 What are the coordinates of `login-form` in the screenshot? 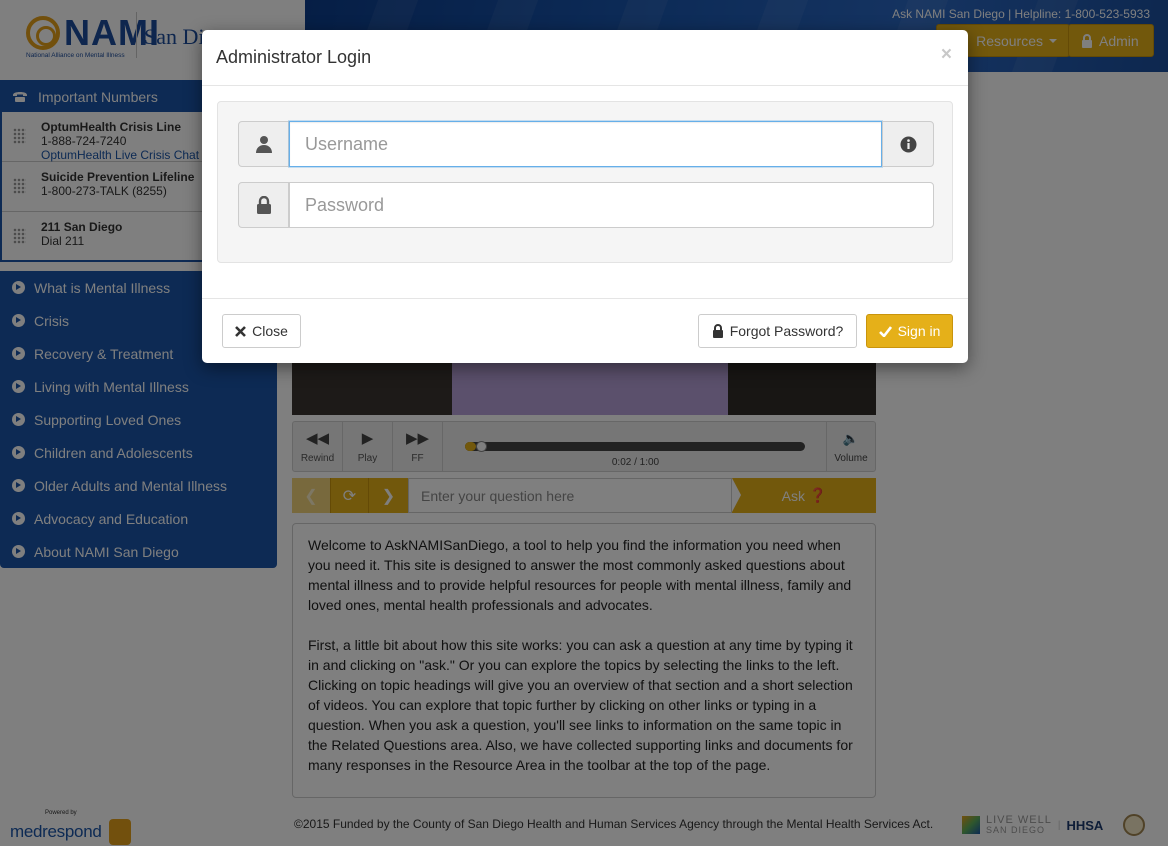 It's located at (585, 182).